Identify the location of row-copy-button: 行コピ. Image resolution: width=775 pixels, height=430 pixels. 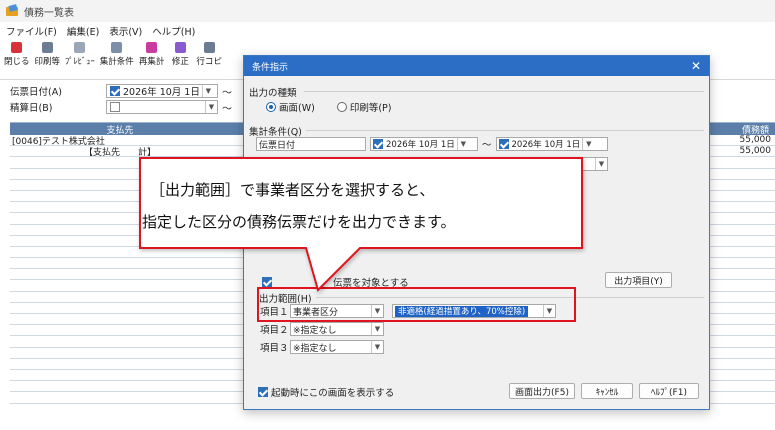
(209, 54).